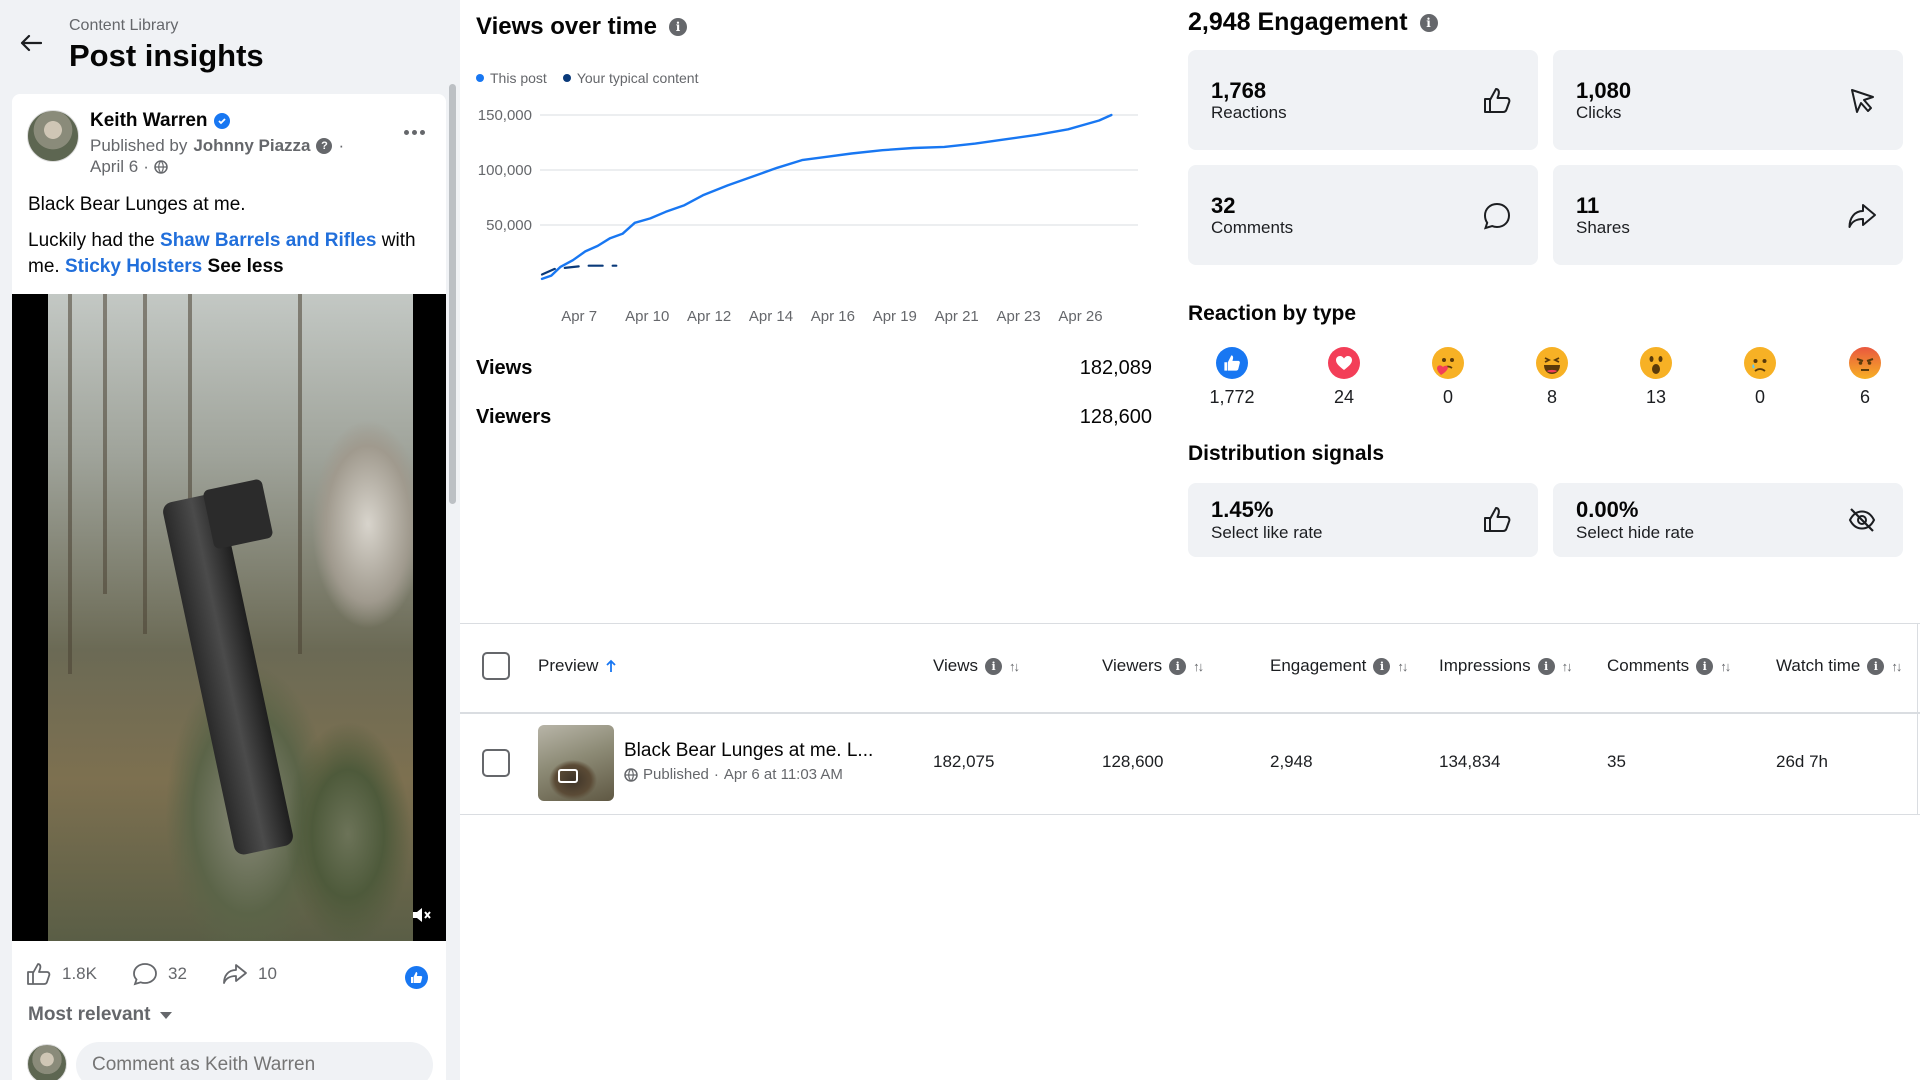 The height and width of the screenshot is (1080, 1920). What do you see at coordinates (709, 316) in the screenshot?
I see `x-tick-label: Apr 12` at bounding box center [709, 316].